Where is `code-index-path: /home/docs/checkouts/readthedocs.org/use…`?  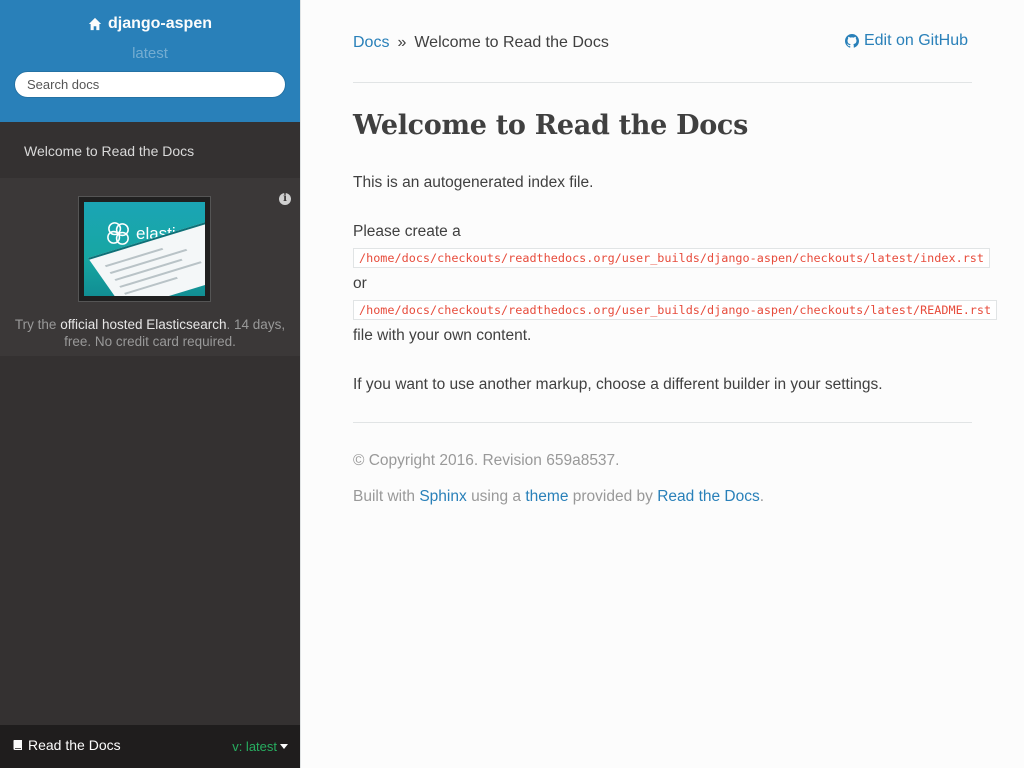
code-index-path: /home/docs/checkouts/readthedocs.org/use… is located at coordinates (672, 258).